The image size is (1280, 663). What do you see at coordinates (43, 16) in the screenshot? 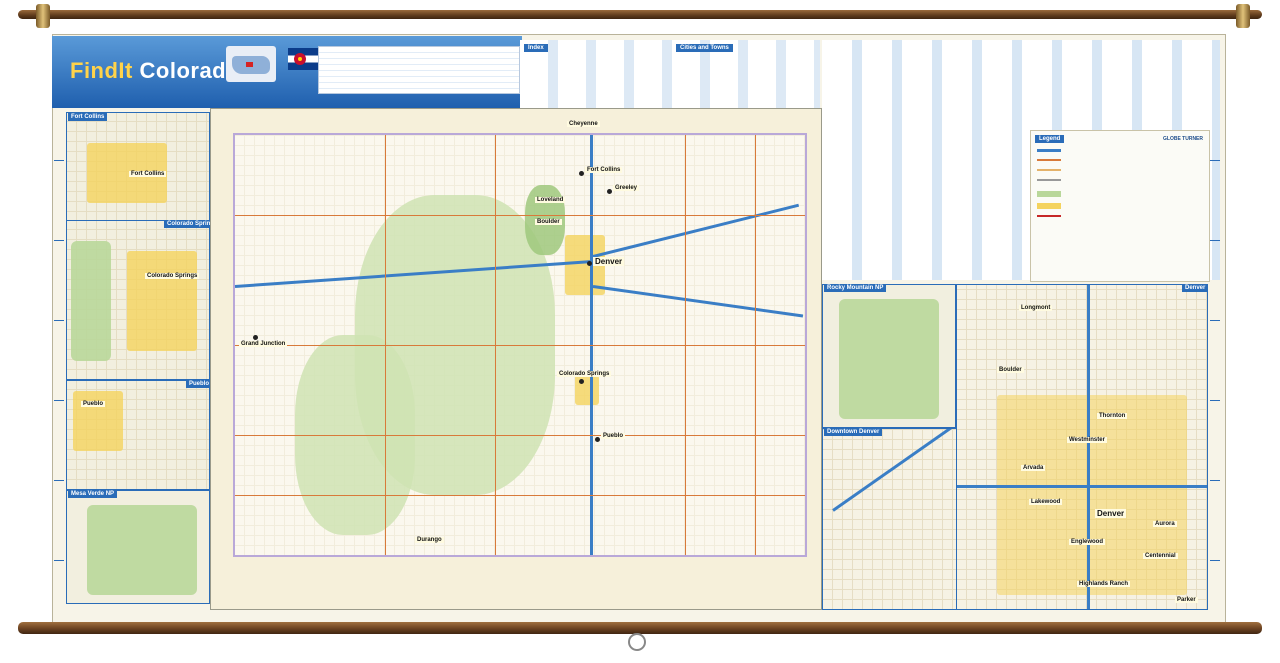
I see `left-rod-knob` at bounding box center [43, 16].